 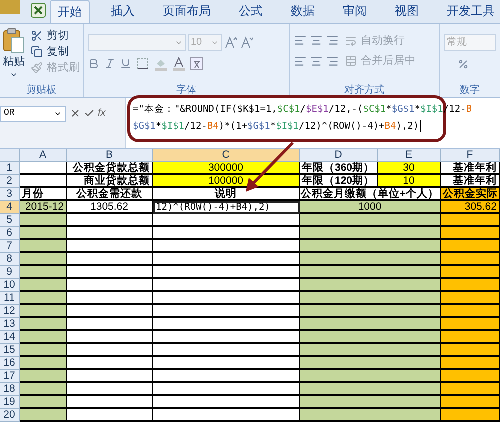 I want to click on align-middle-icon, so click(x=316, y=40).